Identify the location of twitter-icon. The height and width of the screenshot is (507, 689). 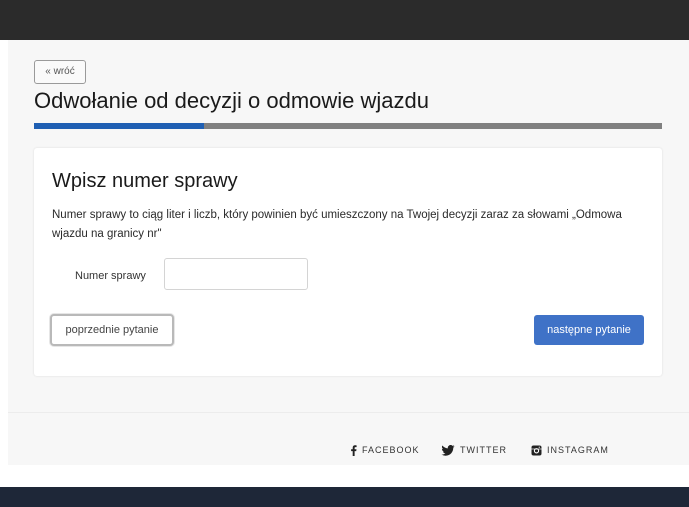
(448, 450).